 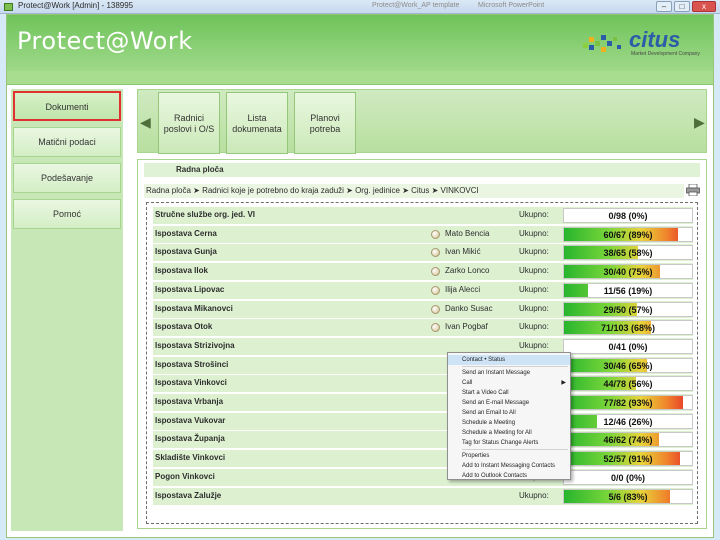 I want to click on toolbar-radnici-button: Radnici poslovi i O/S, so click(x=189, y=123).